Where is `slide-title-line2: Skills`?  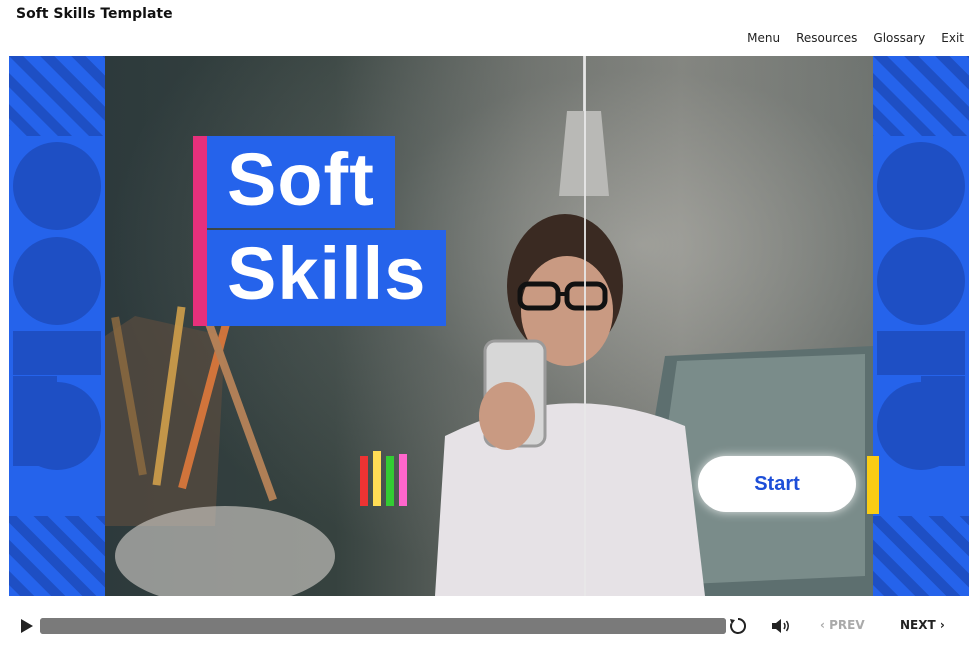 slide-title-line2: Skills is located at coordinates (327, 278).